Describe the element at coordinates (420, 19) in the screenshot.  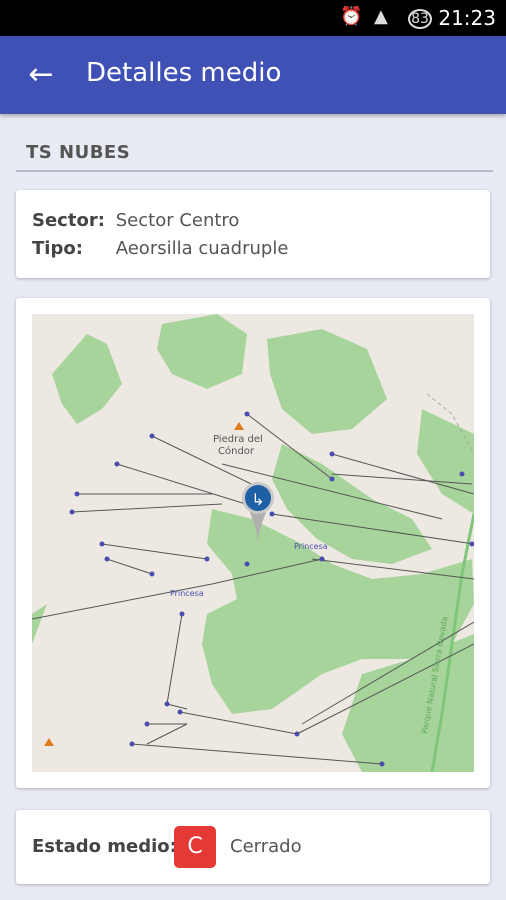
I see `battery-icon: 83` at that location.